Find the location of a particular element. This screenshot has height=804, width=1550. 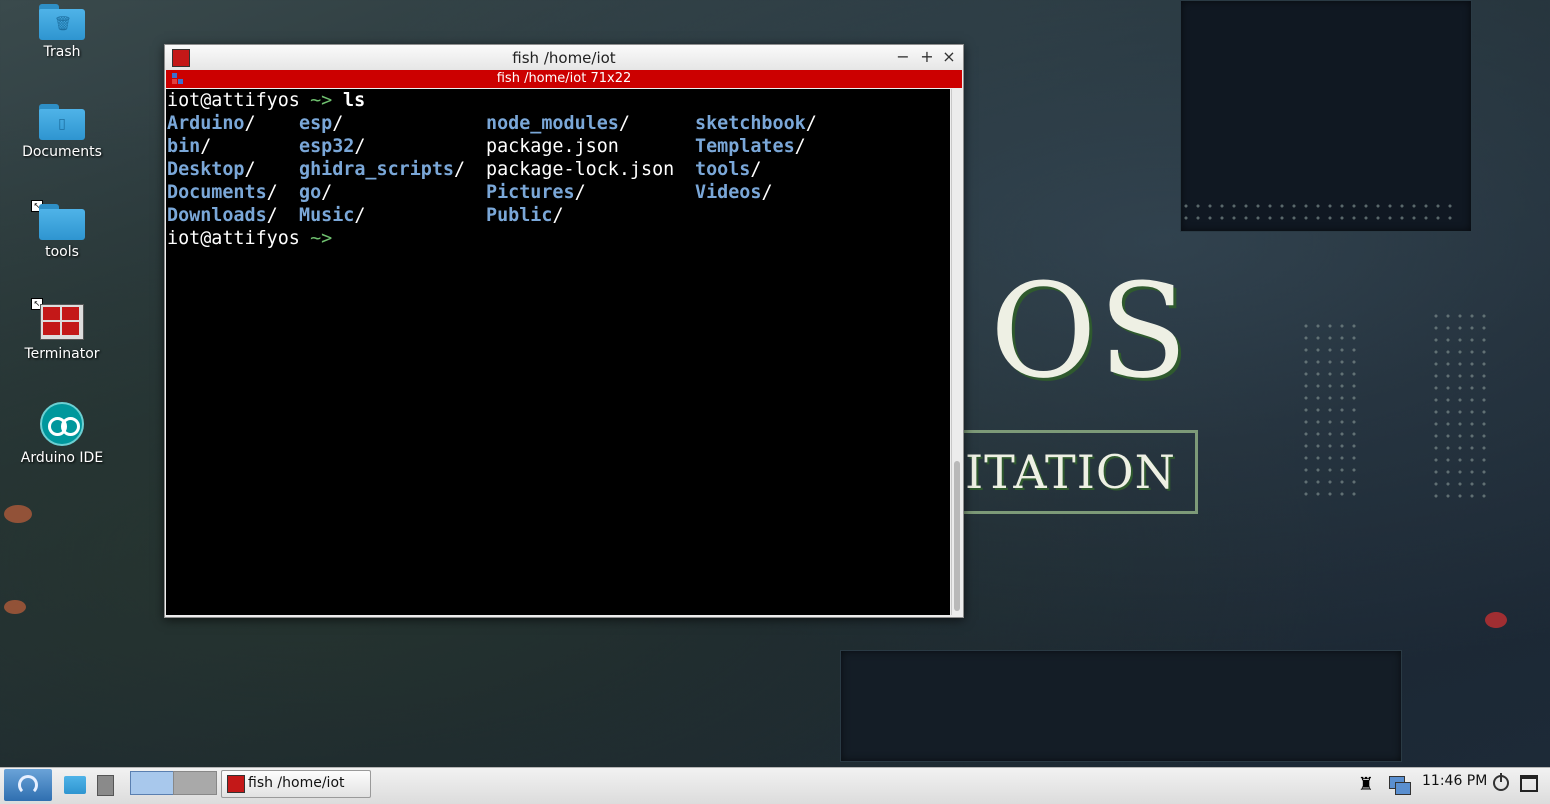

ls-entry-directory: Arduino/ is located at coordinates (211, 123).